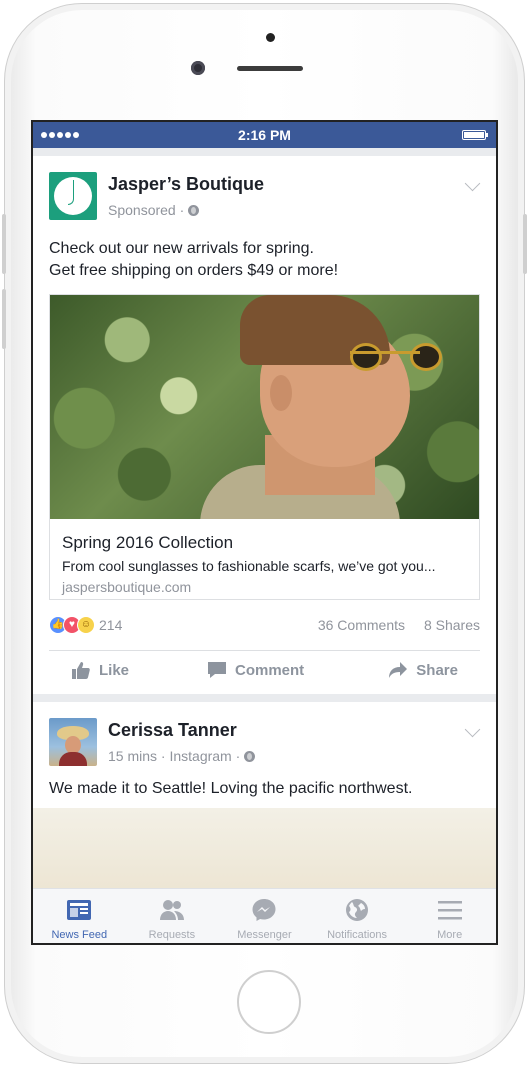  I want to click on photo-subject, so click(321, 407).